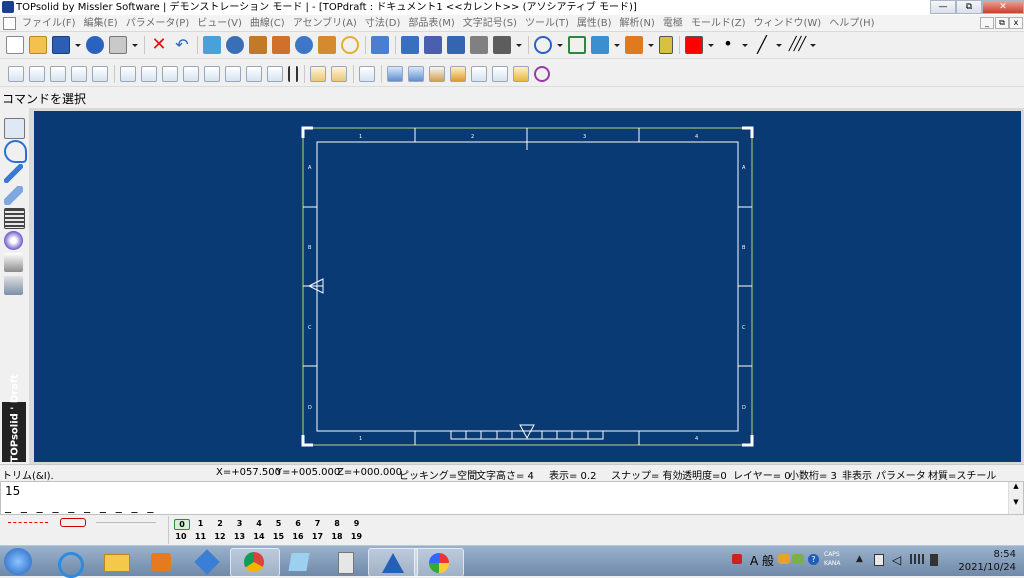 Image resolution: width=1024 pixels, height=578 pixels. Describe the element at coordinates (594, 23) in the screenshot. I see `menu-item: 属性(B)` at that location.